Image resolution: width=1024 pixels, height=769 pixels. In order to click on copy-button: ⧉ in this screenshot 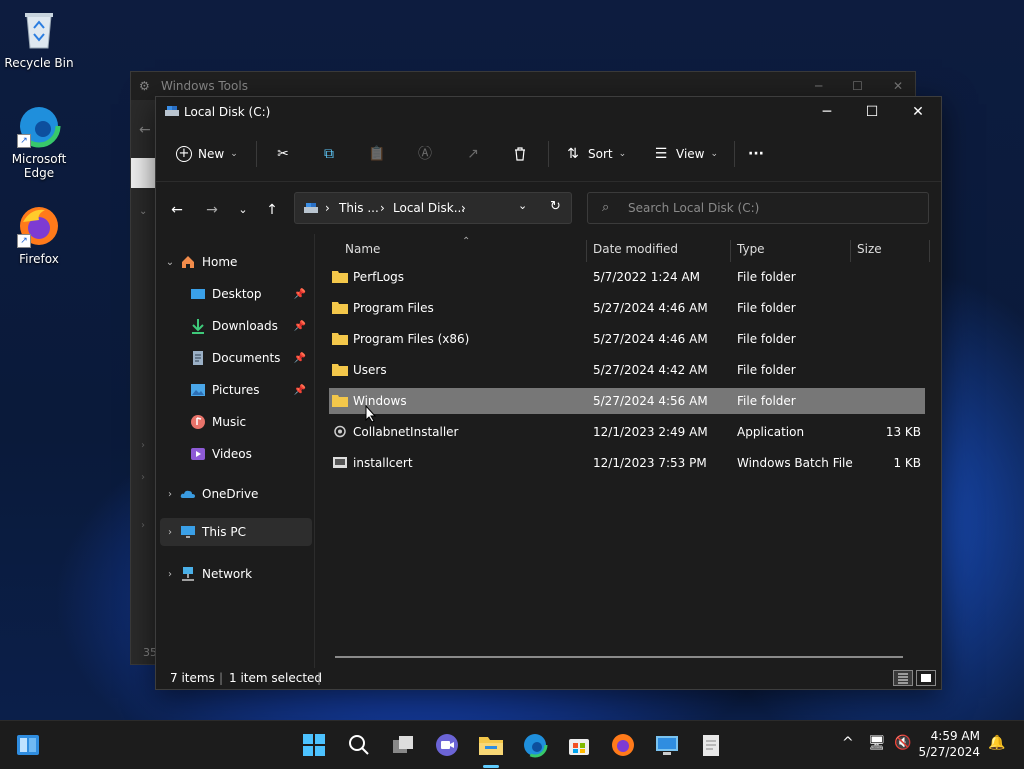, I will do `click(329, 154)`.